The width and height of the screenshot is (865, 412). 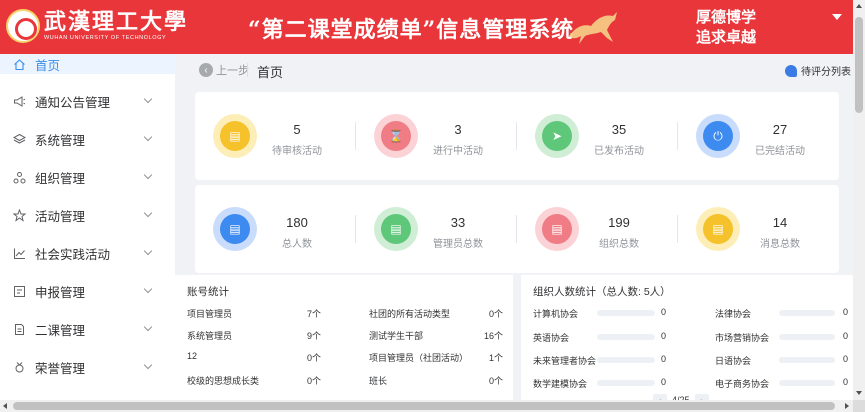 What do you see at coordinates (87, 215) in the screenshot?
I see `sidebar-item-activities: 活动管理` at bounding box center [87, 215].